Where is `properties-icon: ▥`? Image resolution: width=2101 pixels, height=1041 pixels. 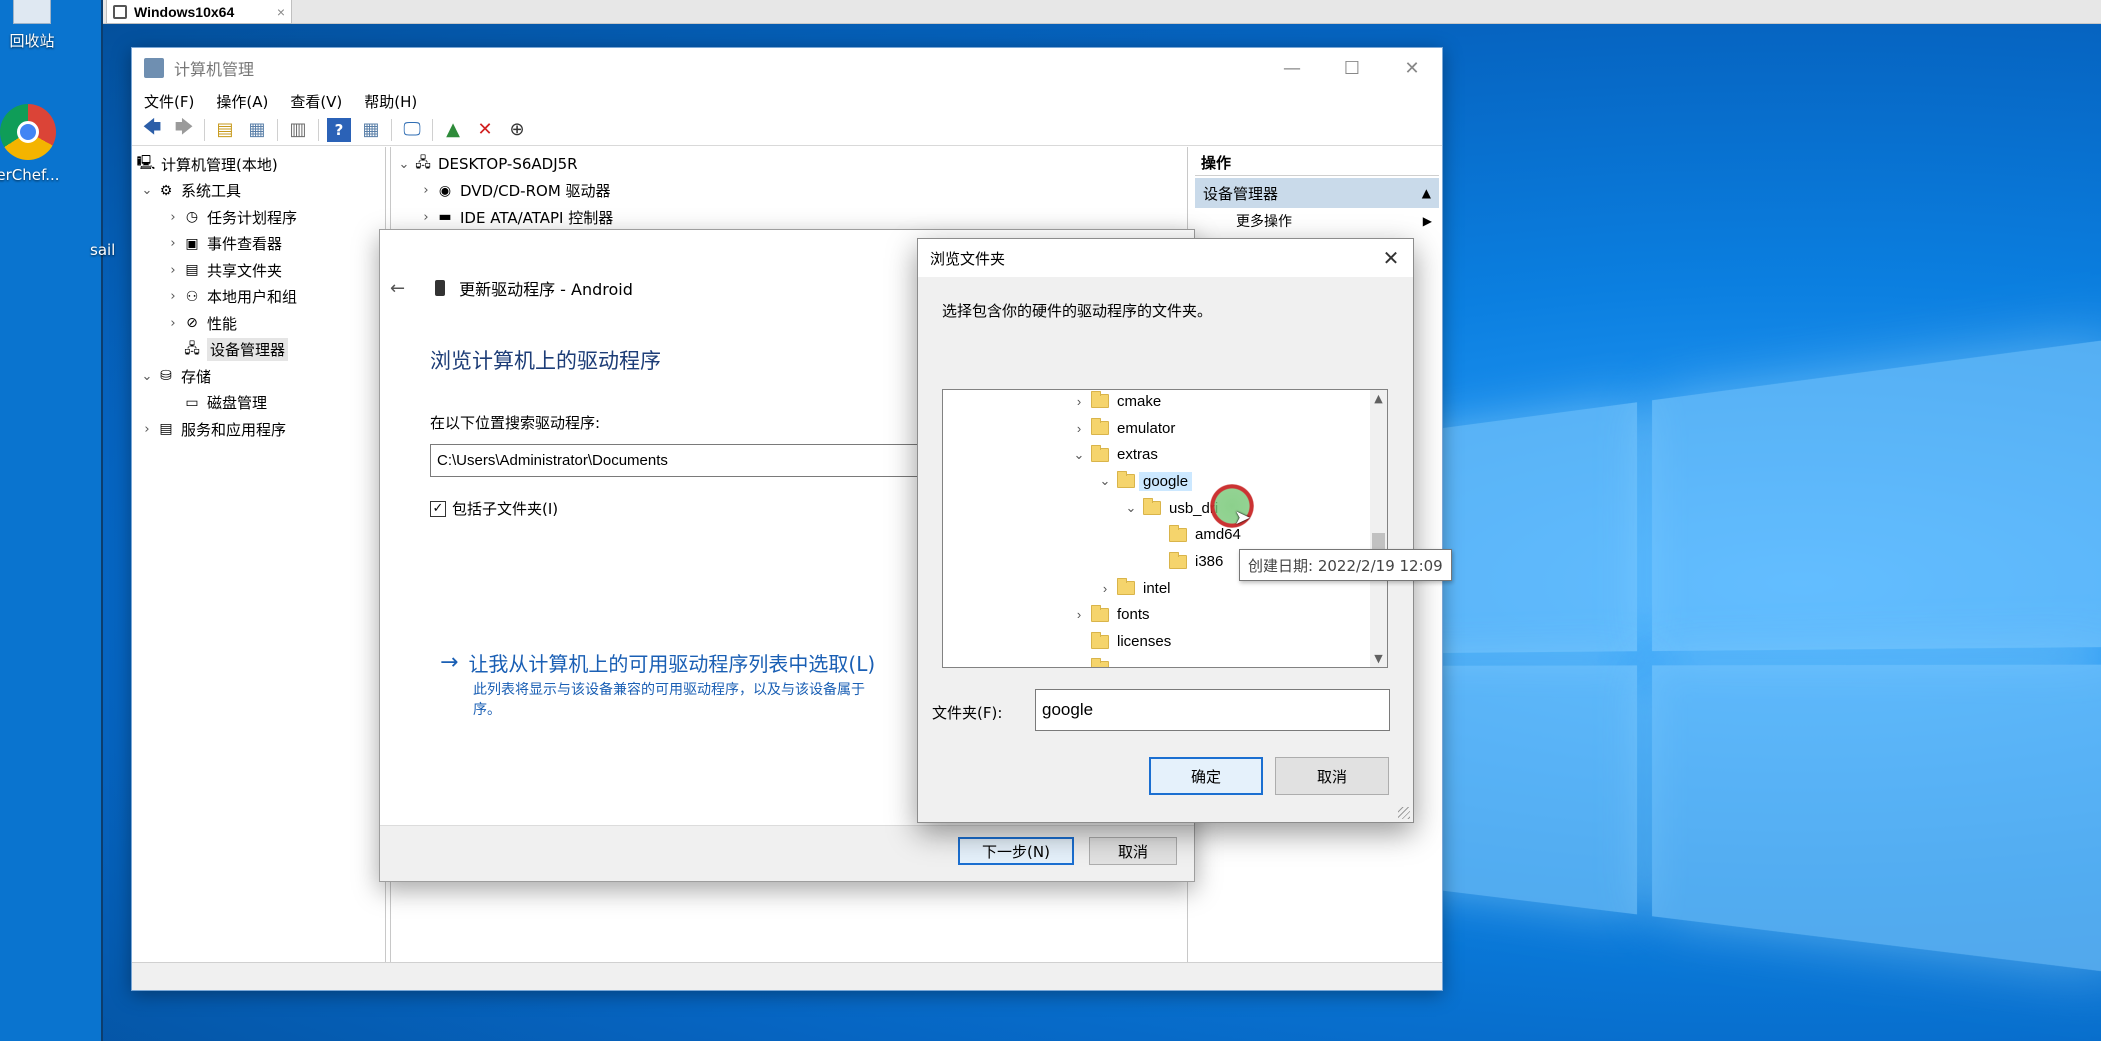
properties-icon: ▥ is located at coordinates (298, 130).